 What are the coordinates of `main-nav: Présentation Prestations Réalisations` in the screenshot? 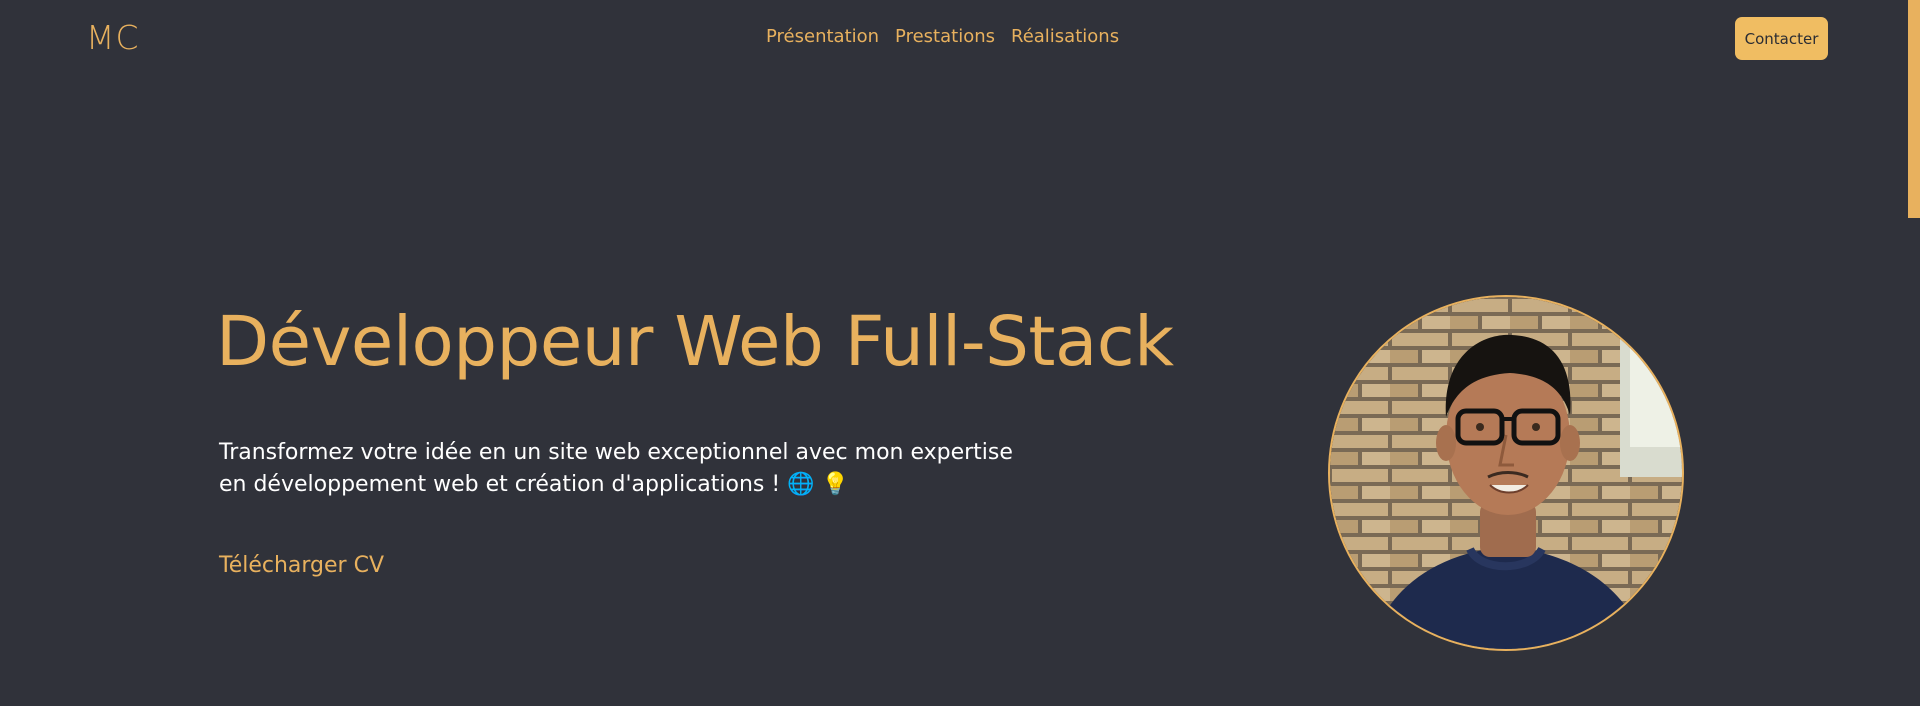 It's located at (942, 36).